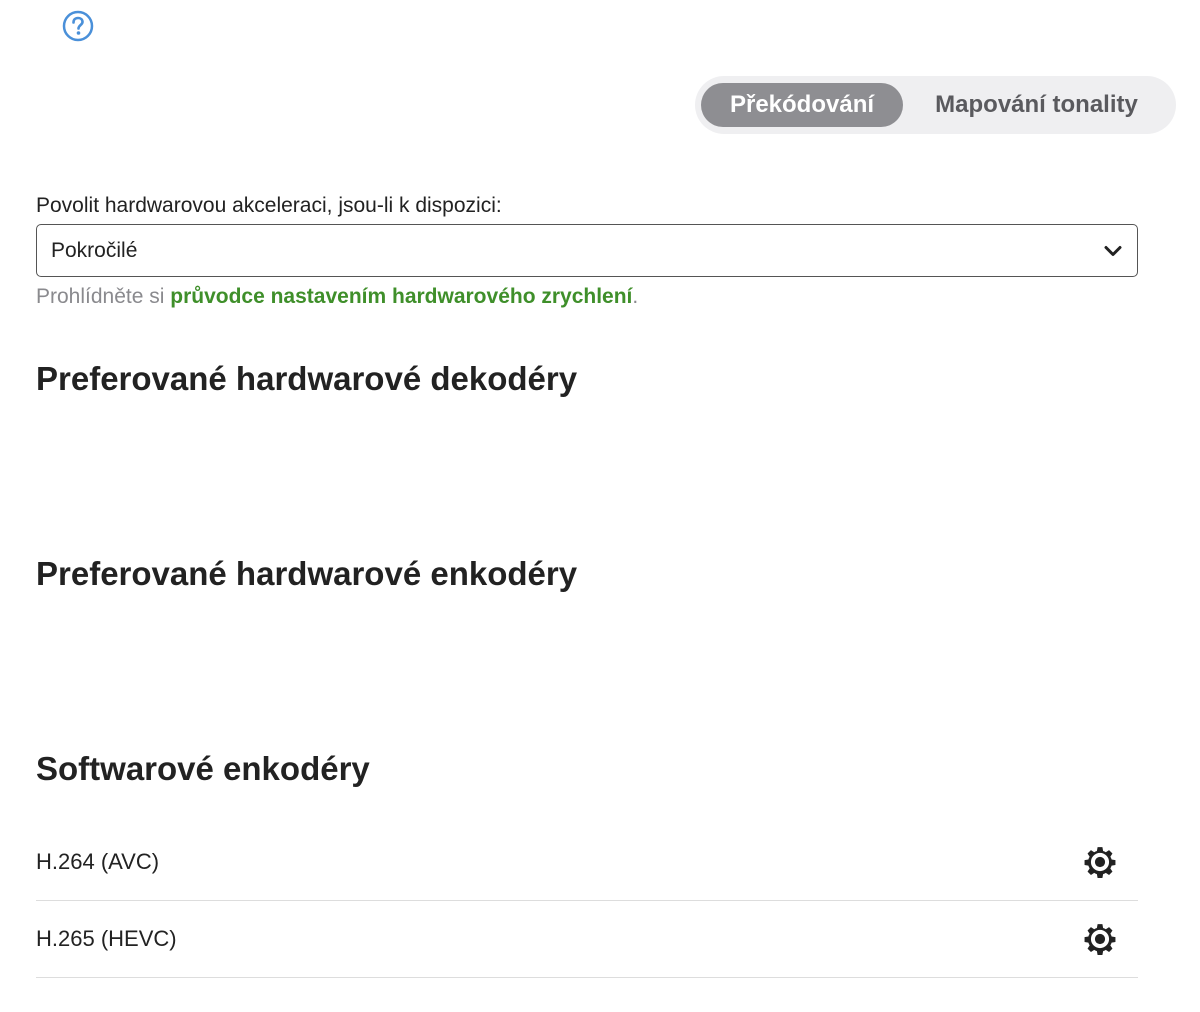 The height and width of the screenshot is (1012, 1200). I want to click on hw-decoders-title: Preferované hardwarové dekodéry, so click(307, 378).